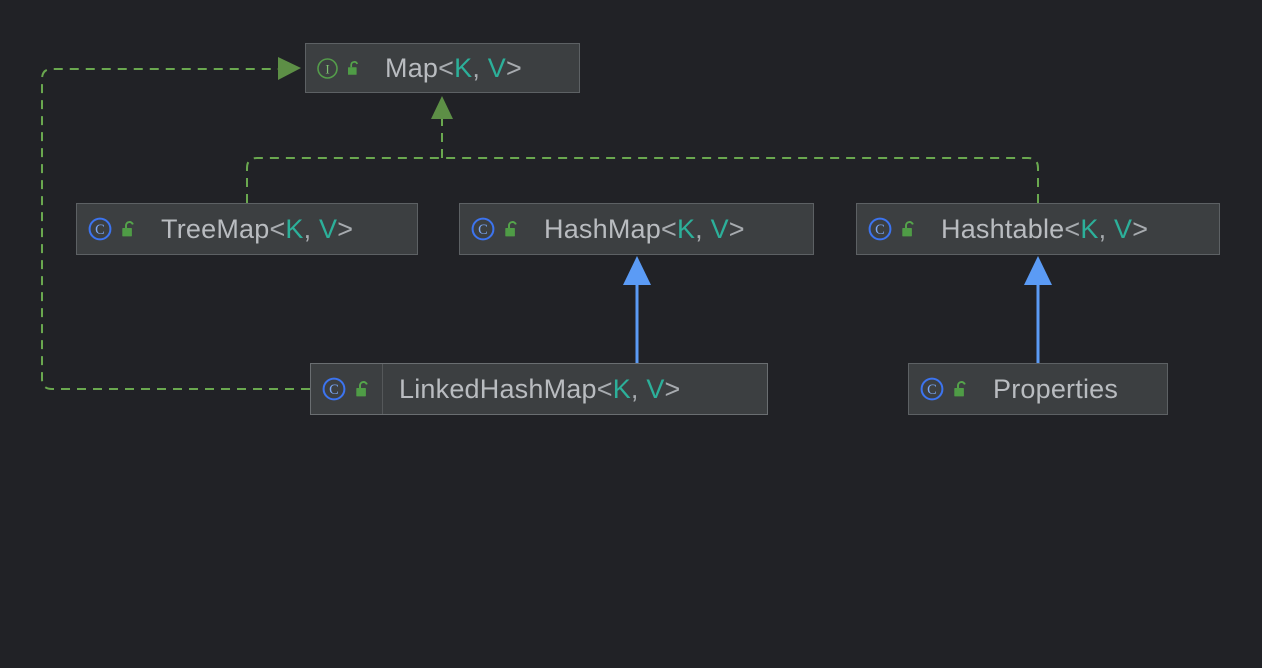  What do you see at coordinates (442, 127) in the screenshot?
I see `edge-hashmap-implements-map` at bounding box center [442, 127].